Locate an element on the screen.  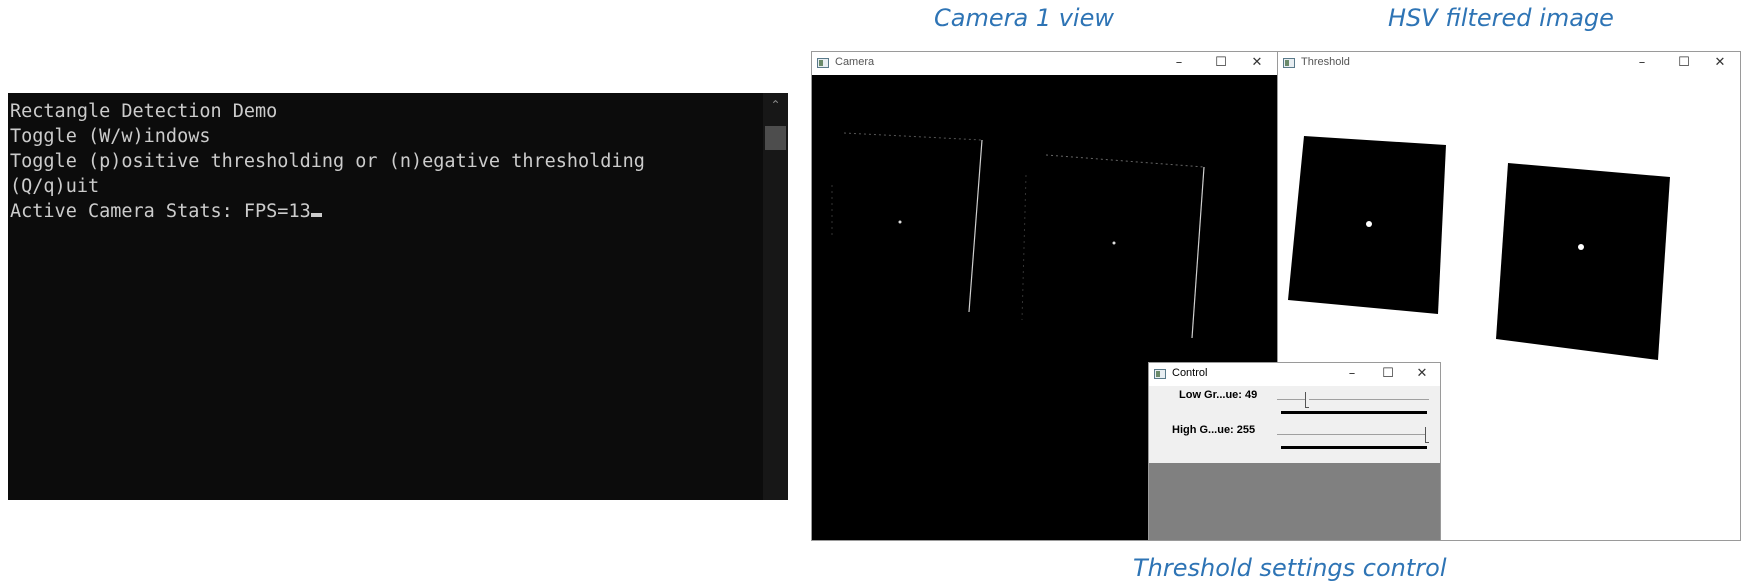
camera-titlebar: Camera – ☐ ✕ is located at coordinates (1044, 63).